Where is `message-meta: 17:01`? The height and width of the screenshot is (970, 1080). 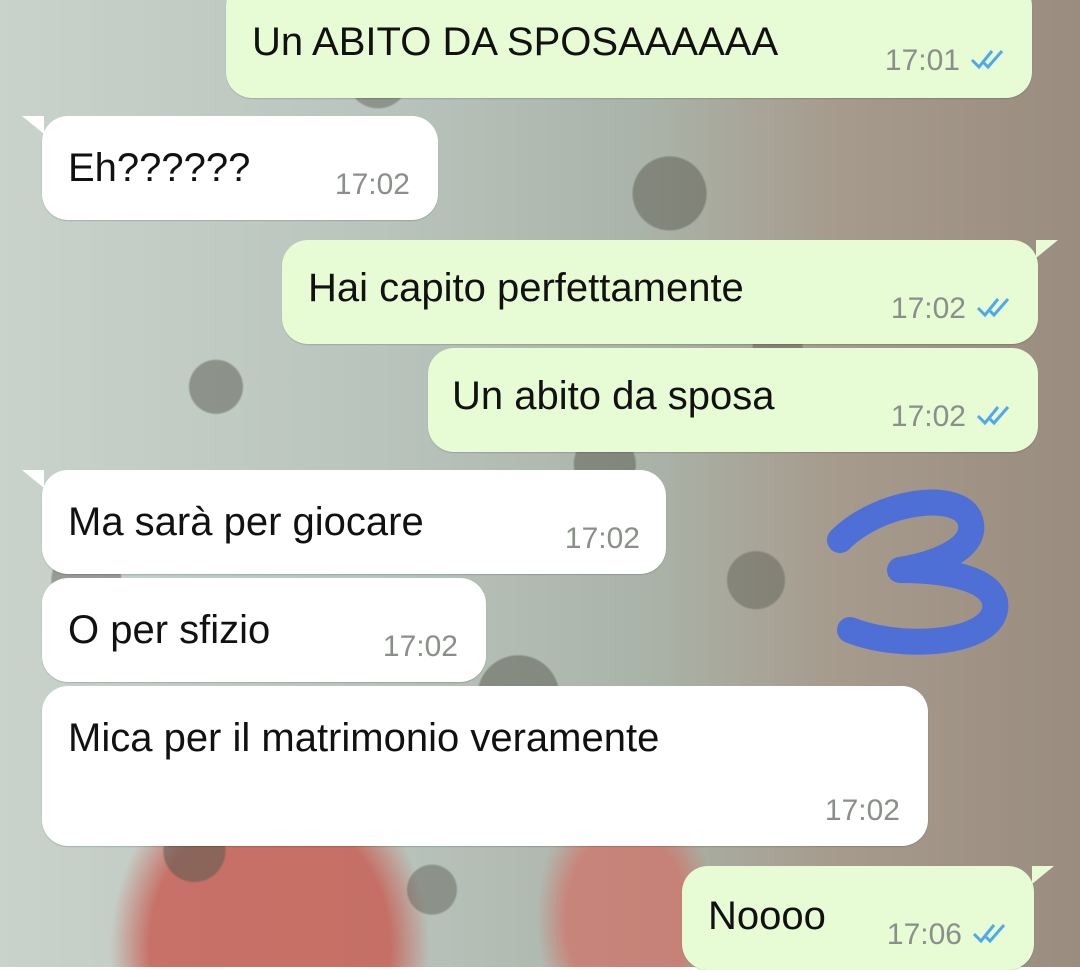 message-meta: 17:01 is located at coordinates (949, 61).